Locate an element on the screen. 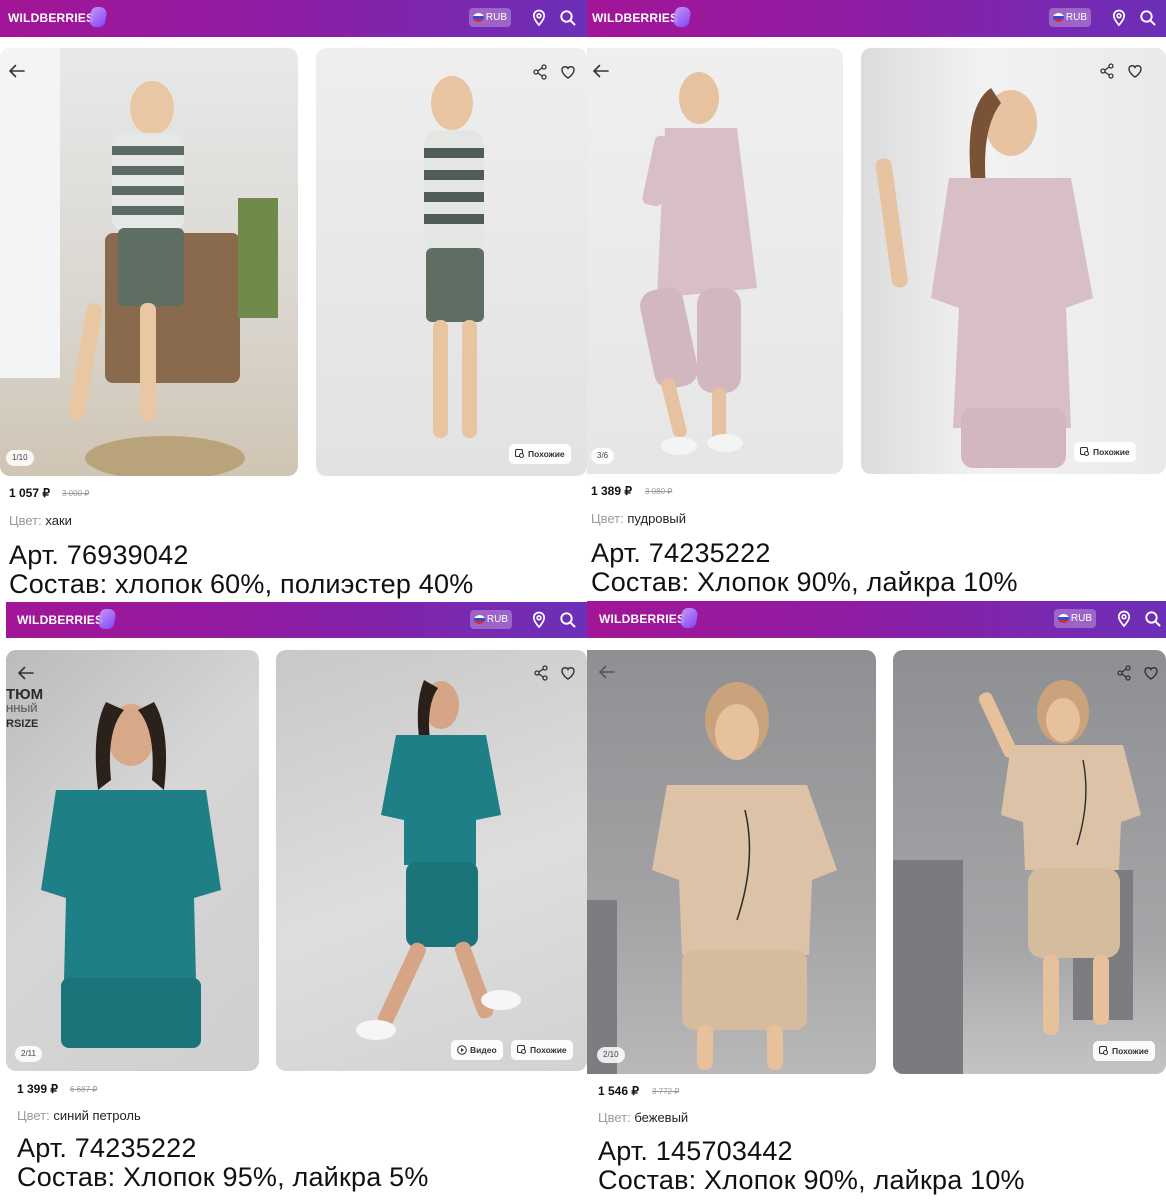 Image resolution: width=1166 pixels, height=1200 pixels. color-row: Цвет: пудровый is located at coordinates (638, 518).